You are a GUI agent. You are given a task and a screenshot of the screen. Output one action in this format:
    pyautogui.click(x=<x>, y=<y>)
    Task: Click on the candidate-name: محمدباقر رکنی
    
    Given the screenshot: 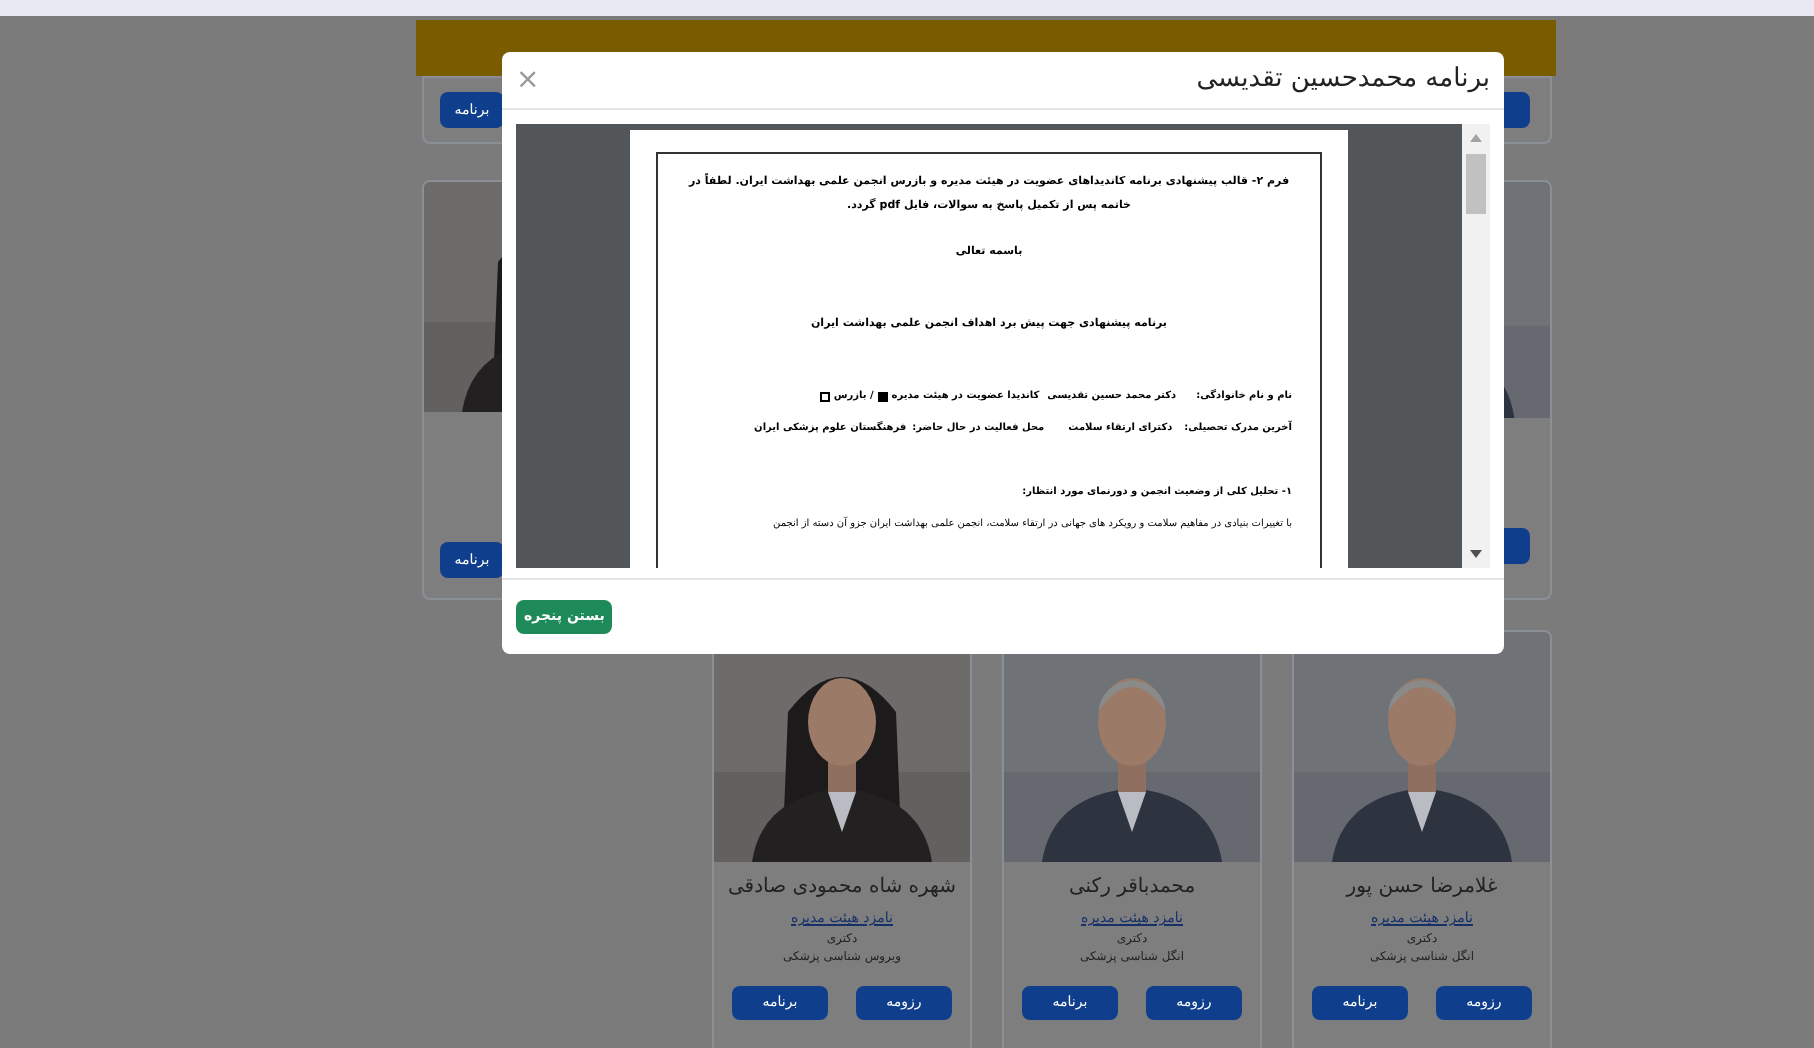 What is the action you would take?
    pyautogui.click(x=1132, y=888)
    